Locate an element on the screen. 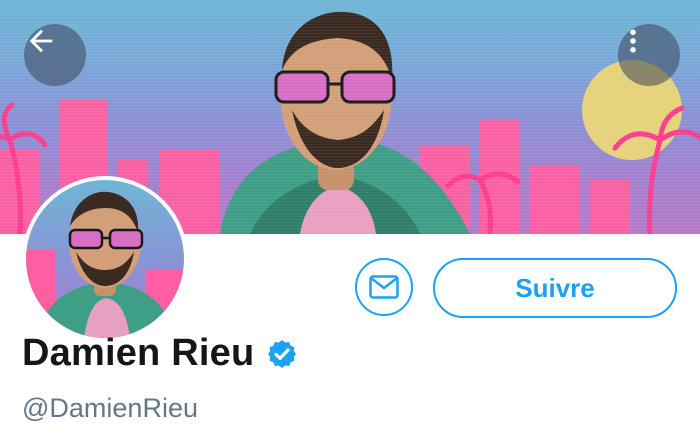 This screenshot has width=700, height=441. back-button is located at coordinates (55, 55).